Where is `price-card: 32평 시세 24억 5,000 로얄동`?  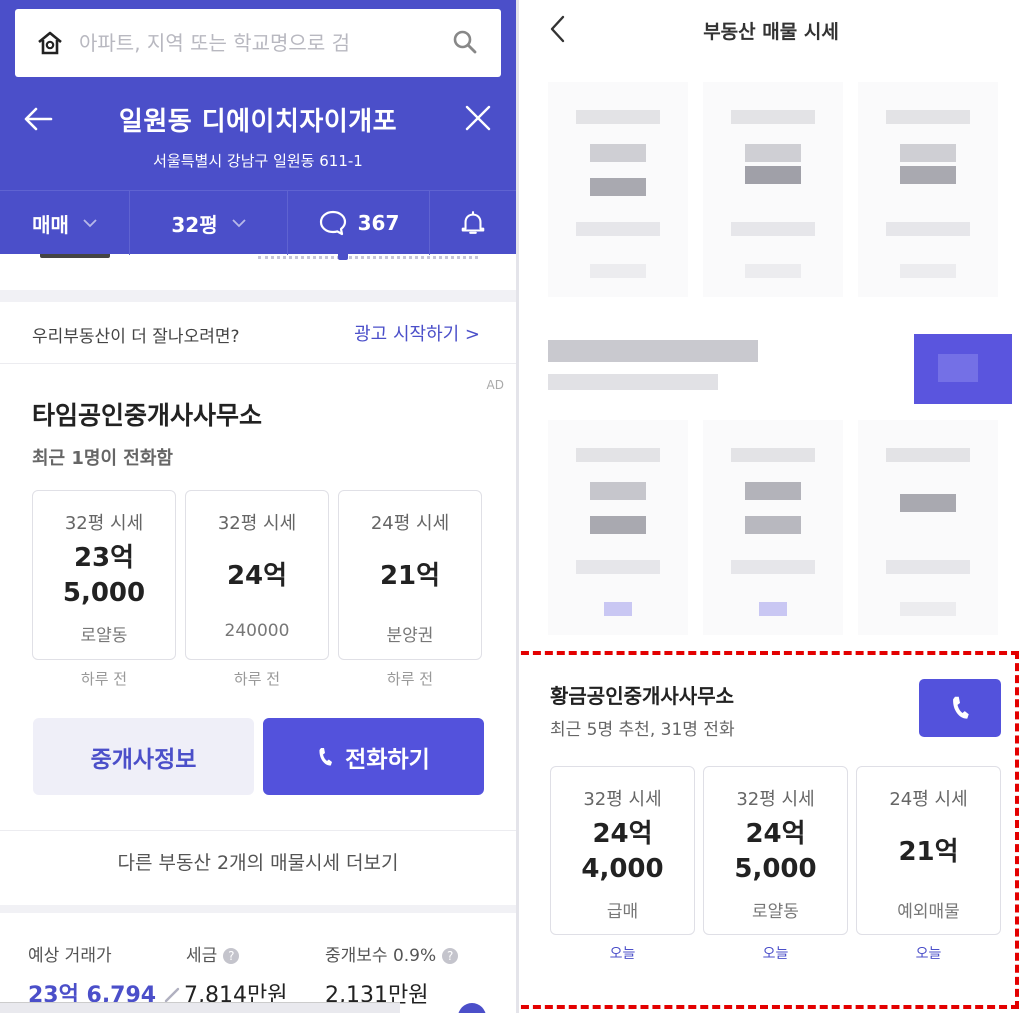
price-card: 32평 시세 24억 5,000 로얄동 is located at coordinates (775, 850).